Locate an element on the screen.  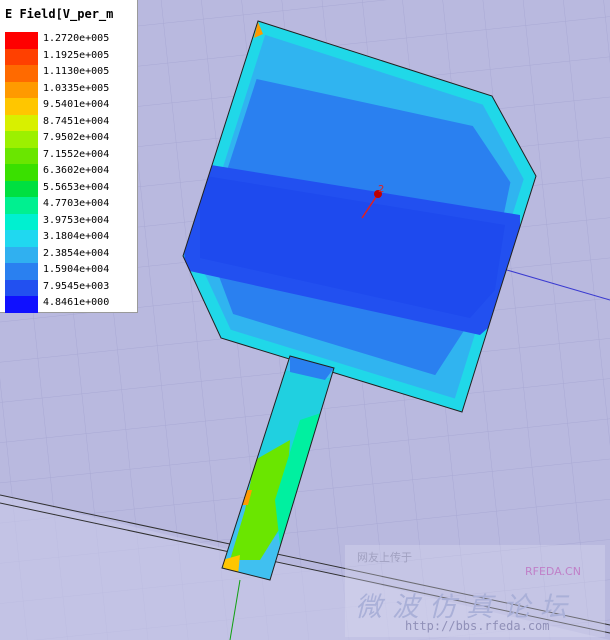
legend-value: 7.9545e+003 is located at coordinates (76, 286).